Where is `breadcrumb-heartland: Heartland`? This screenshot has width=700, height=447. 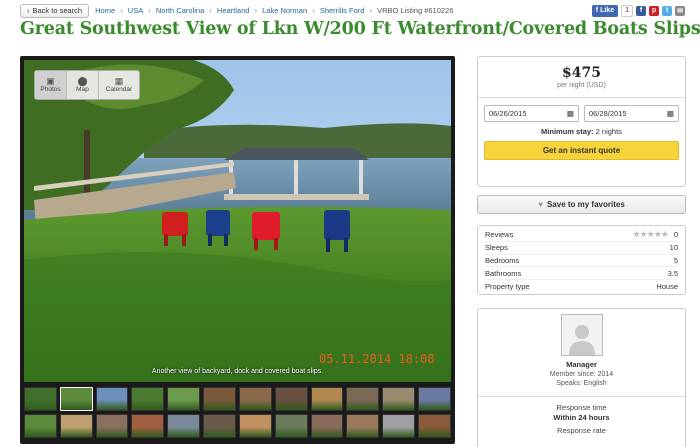
breadcrumb-heartland: Heartland is located at coordinates (233, 10).